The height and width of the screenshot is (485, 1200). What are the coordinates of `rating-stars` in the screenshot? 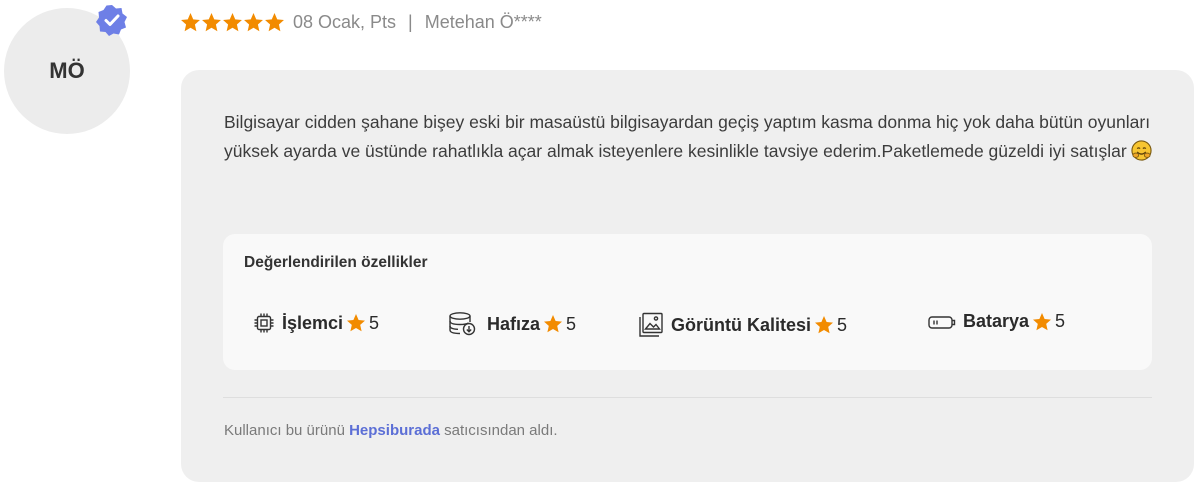 It's located at (232, 22).